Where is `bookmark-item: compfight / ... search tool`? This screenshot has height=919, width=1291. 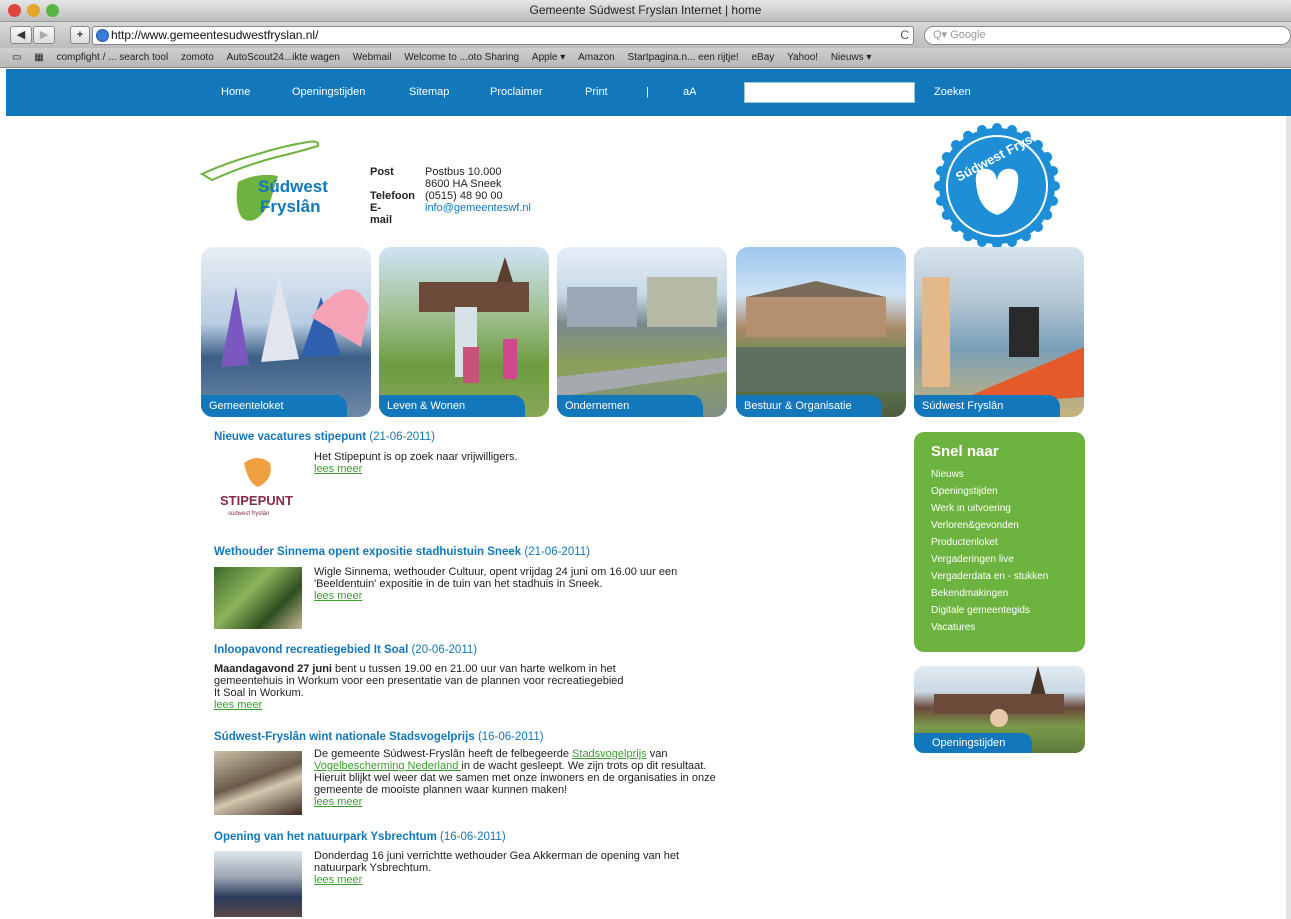 bookmark-item: compfight / ... search tool is located at coordinates (112, 58).